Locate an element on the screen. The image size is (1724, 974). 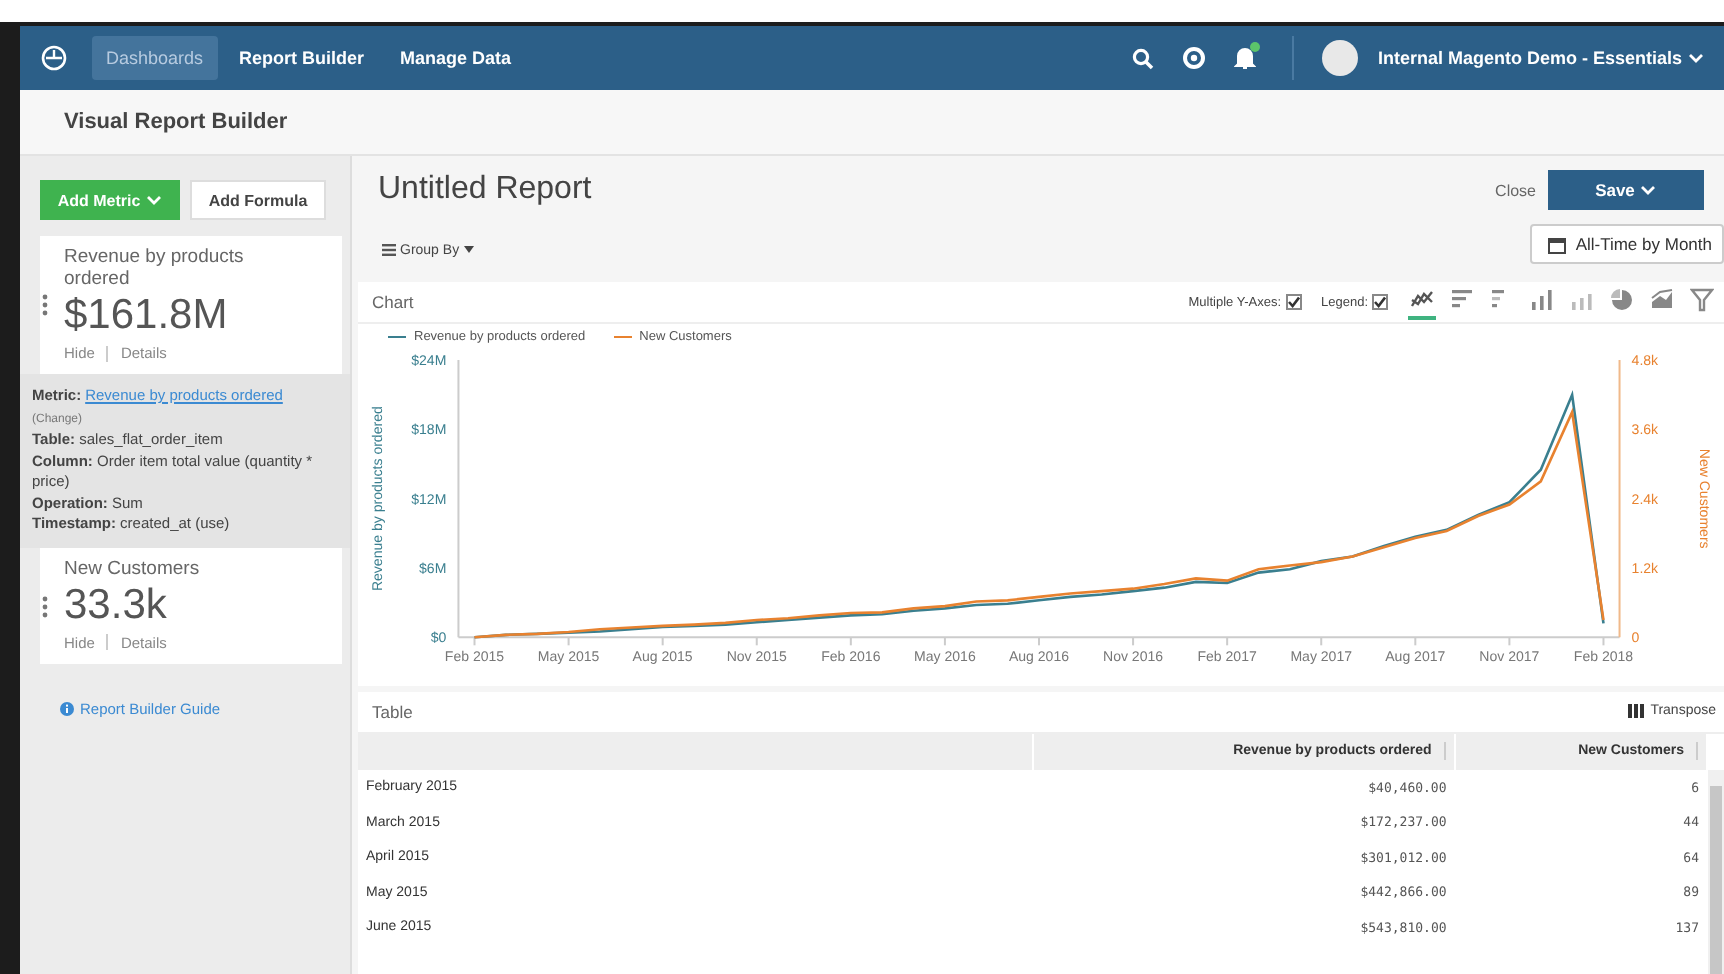
panel-title: Chart is located at coordinates (393, 302).